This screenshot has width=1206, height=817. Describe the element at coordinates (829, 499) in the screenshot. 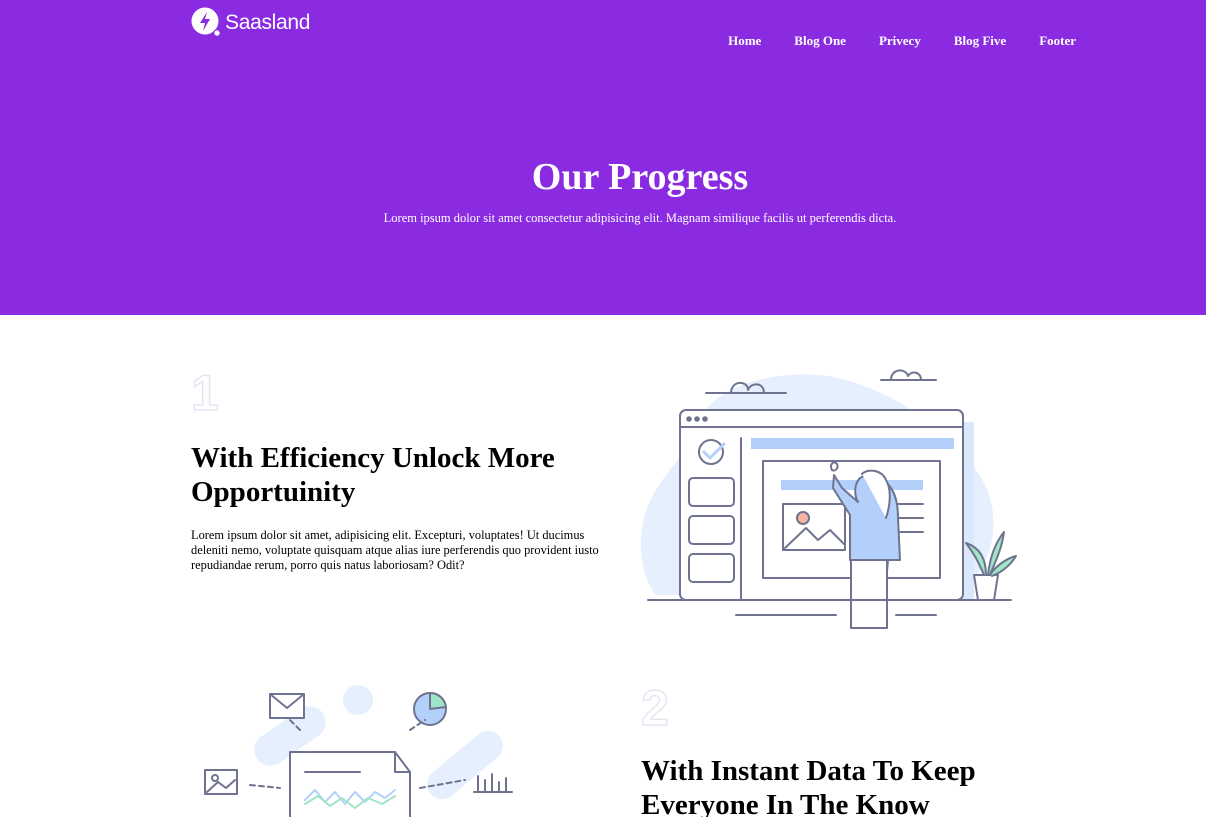

I see `dashboard-illustration` at that location.